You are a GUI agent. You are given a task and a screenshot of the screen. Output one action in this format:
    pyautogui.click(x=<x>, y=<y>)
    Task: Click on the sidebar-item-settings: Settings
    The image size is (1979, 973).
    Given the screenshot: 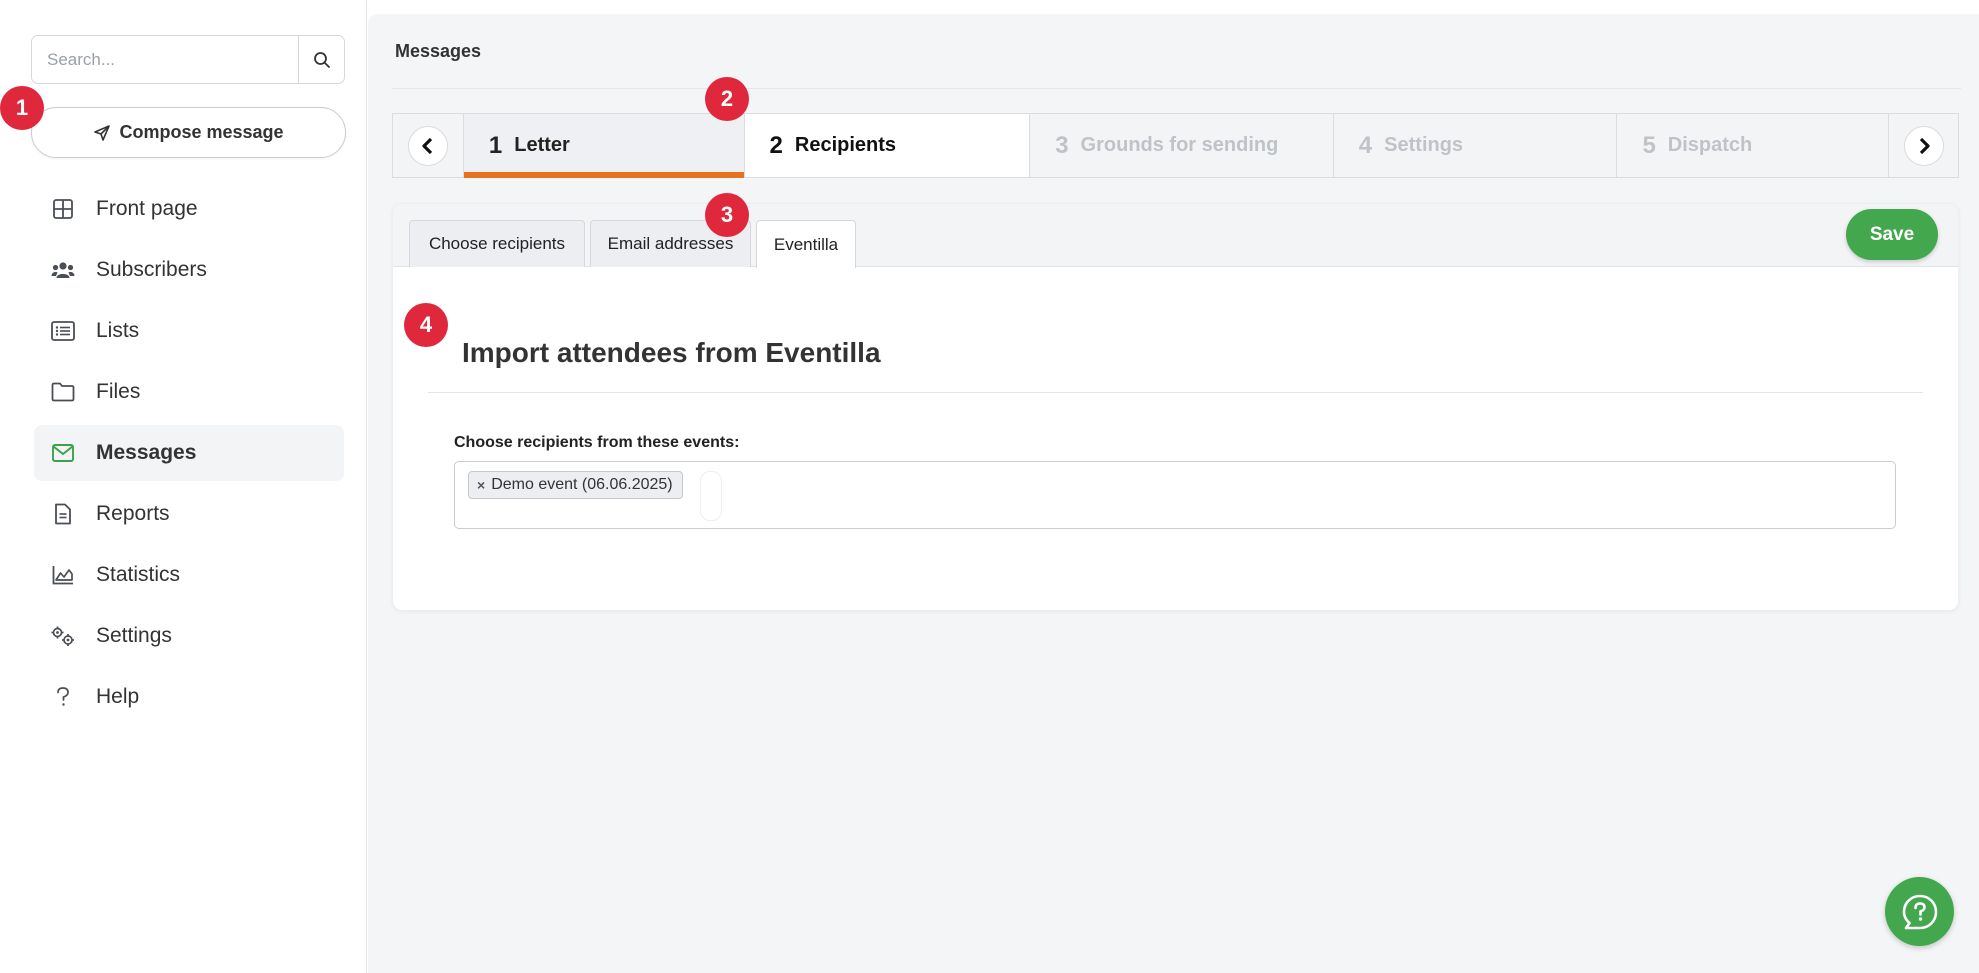 What is the action you would take?
    pyautogui.click(x=189, y=636)
    